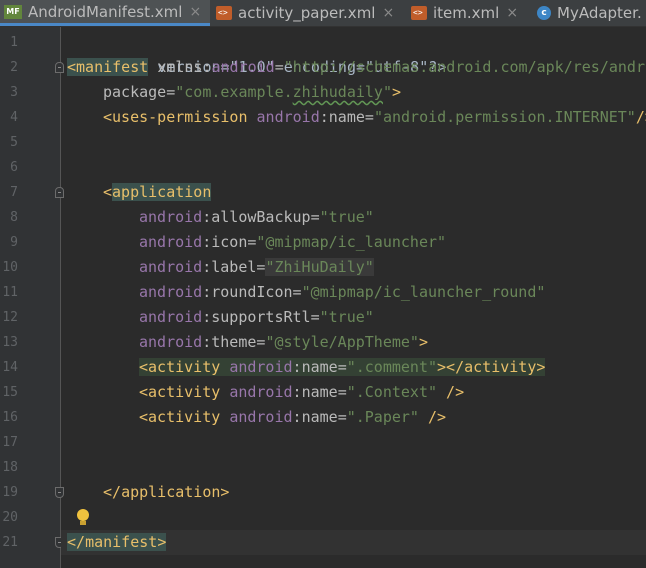  I want to click on code-line: android:label="ZhiHuDaily", so click(353, 267).